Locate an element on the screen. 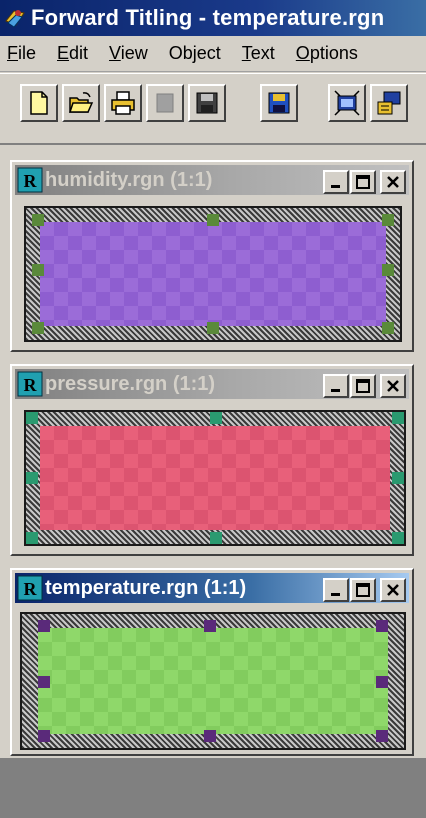 The image size is (426, 818). pressure-region is located at coordinates (215, 478).